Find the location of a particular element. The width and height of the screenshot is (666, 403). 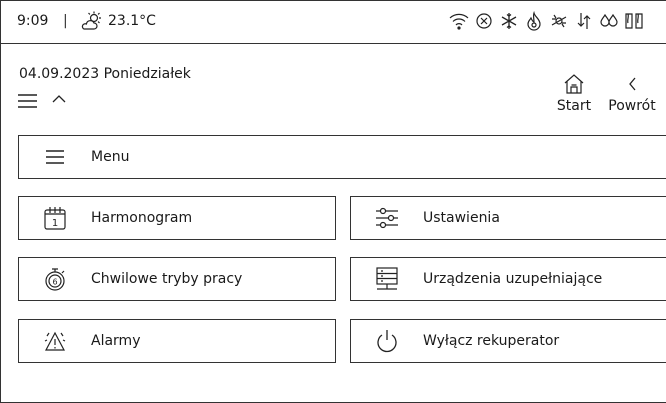

outdoor-temperature: 23.1°C is located at coordinates (132, 21).